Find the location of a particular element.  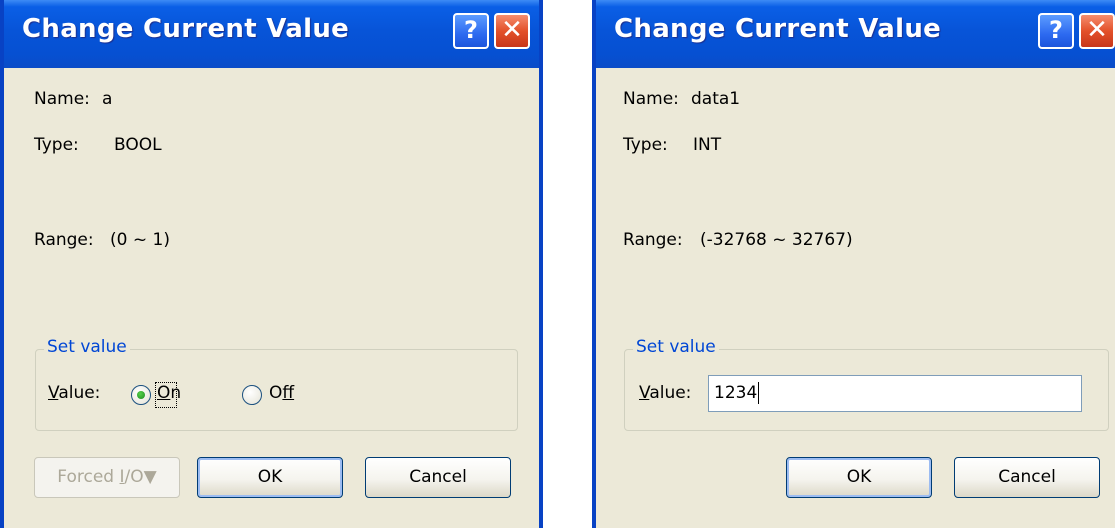

radio-on is located at coordinates (141, 395).